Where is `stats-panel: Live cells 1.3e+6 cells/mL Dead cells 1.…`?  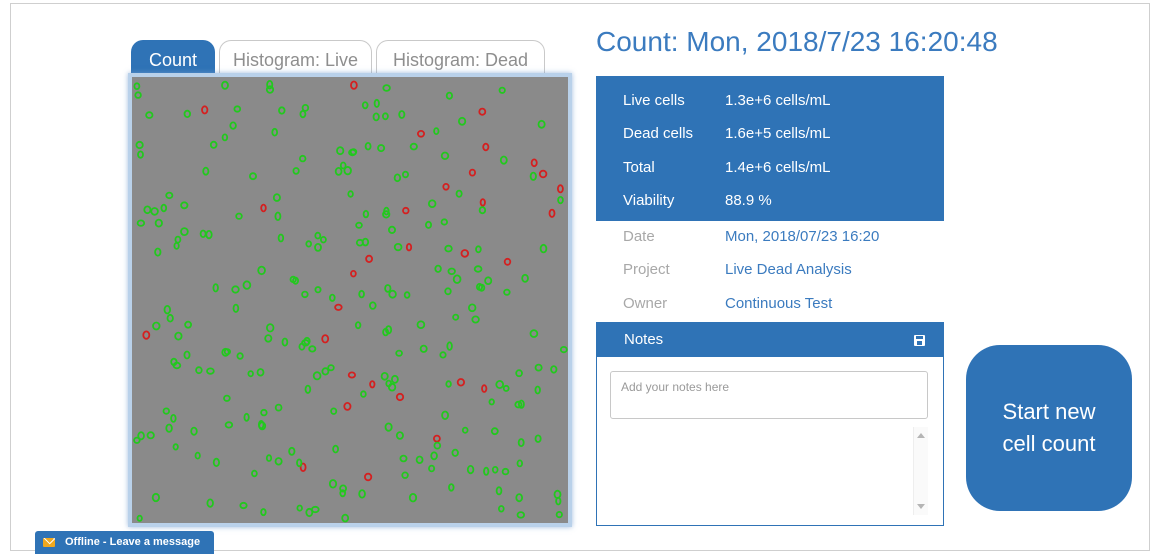 stats-panel: Live cells 1.3e+6 cells/mL Dead cells 1.… is located at coordinates (770, 148).